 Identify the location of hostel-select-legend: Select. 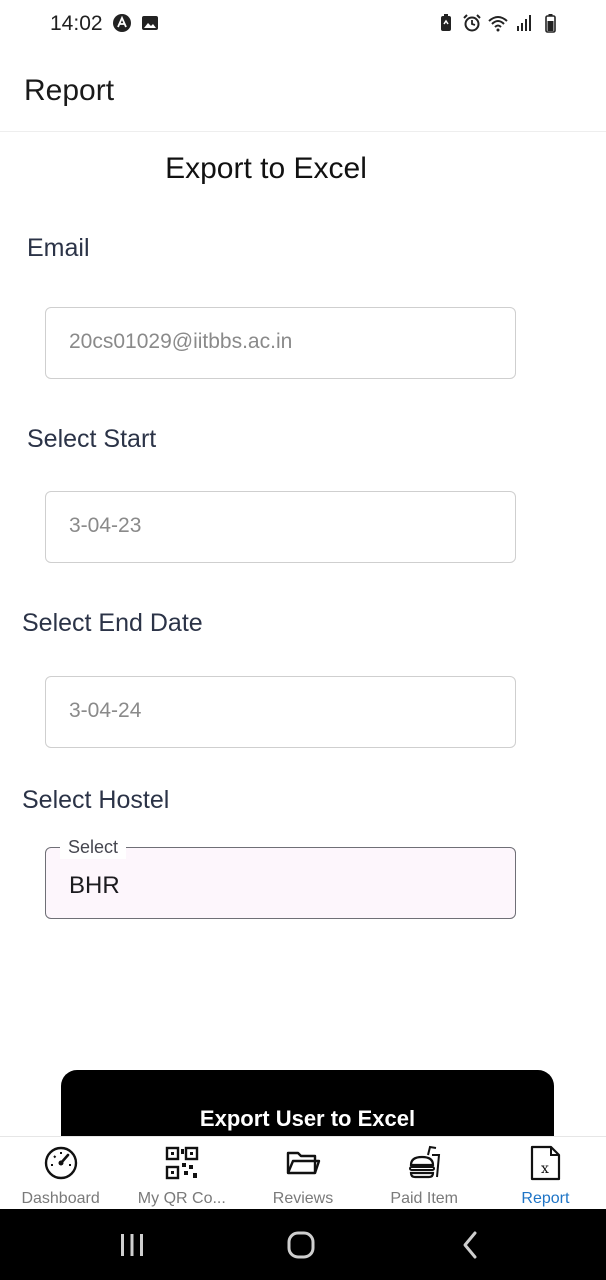
(93, 847).